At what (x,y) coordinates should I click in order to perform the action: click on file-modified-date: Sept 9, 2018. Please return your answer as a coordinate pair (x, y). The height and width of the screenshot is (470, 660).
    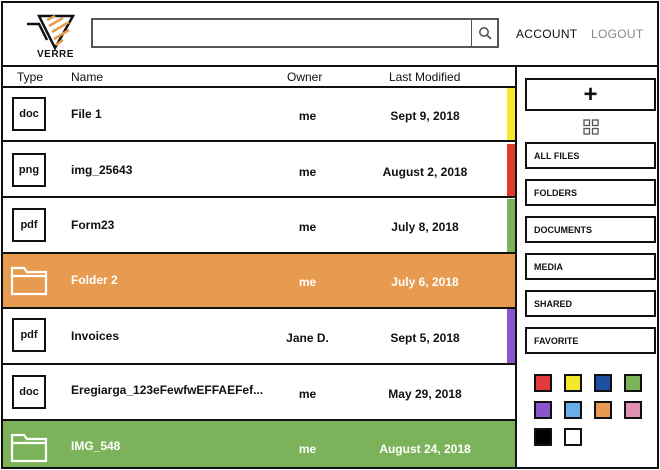
    Looking at the image, I should click on (425, 116).